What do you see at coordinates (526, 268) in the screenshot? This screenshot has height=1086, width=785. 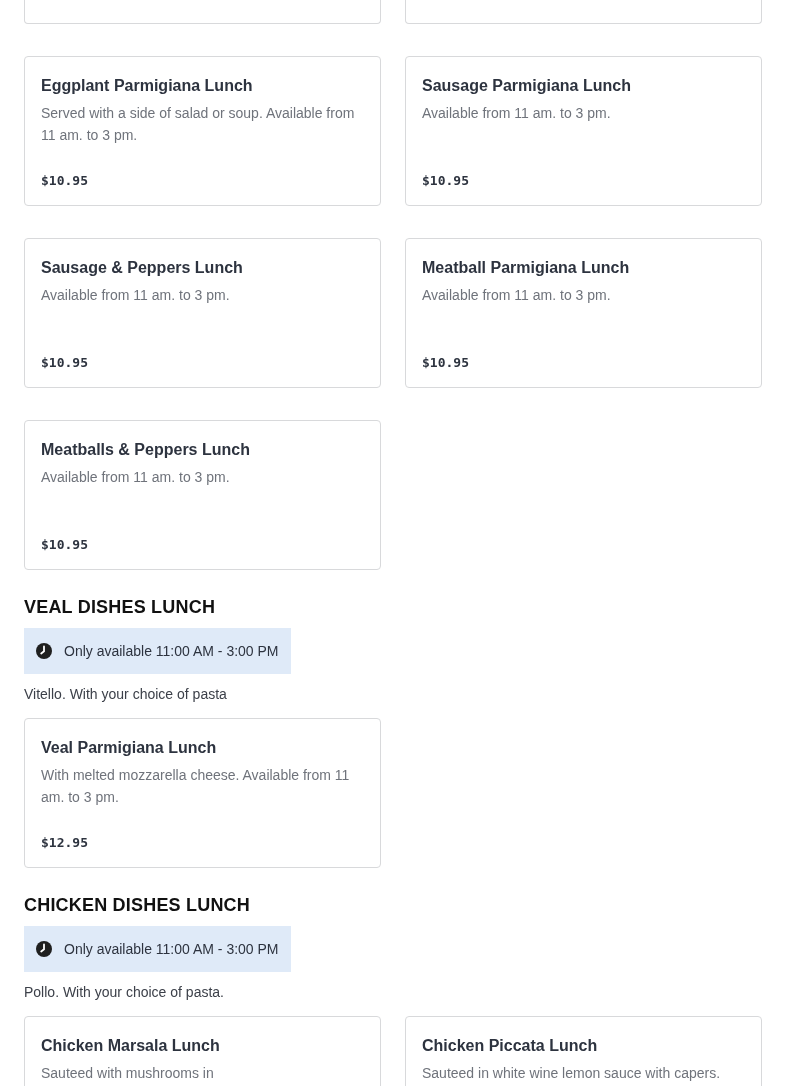 I see `item-name: Meatball Parmigiana Lunch` at bounding box center [526, 268].